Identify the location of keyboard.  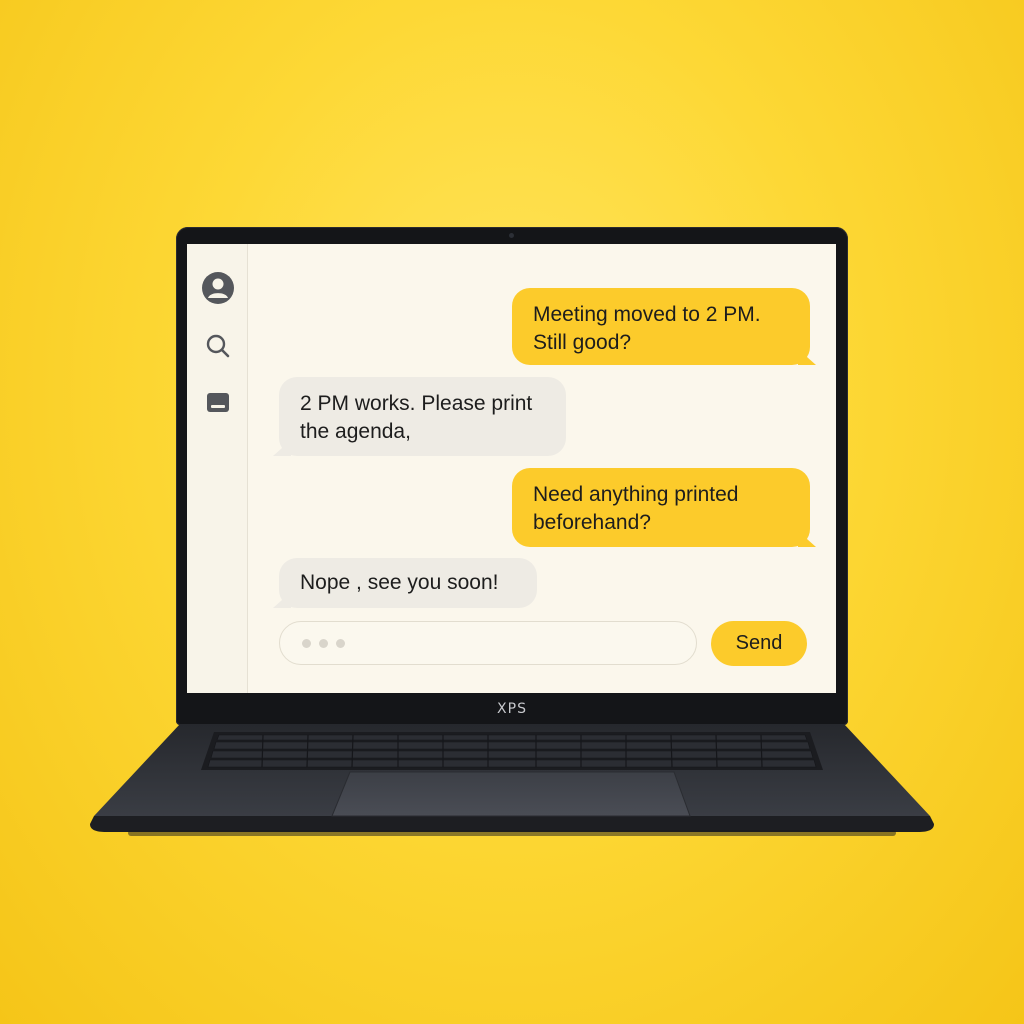
(512, 751).